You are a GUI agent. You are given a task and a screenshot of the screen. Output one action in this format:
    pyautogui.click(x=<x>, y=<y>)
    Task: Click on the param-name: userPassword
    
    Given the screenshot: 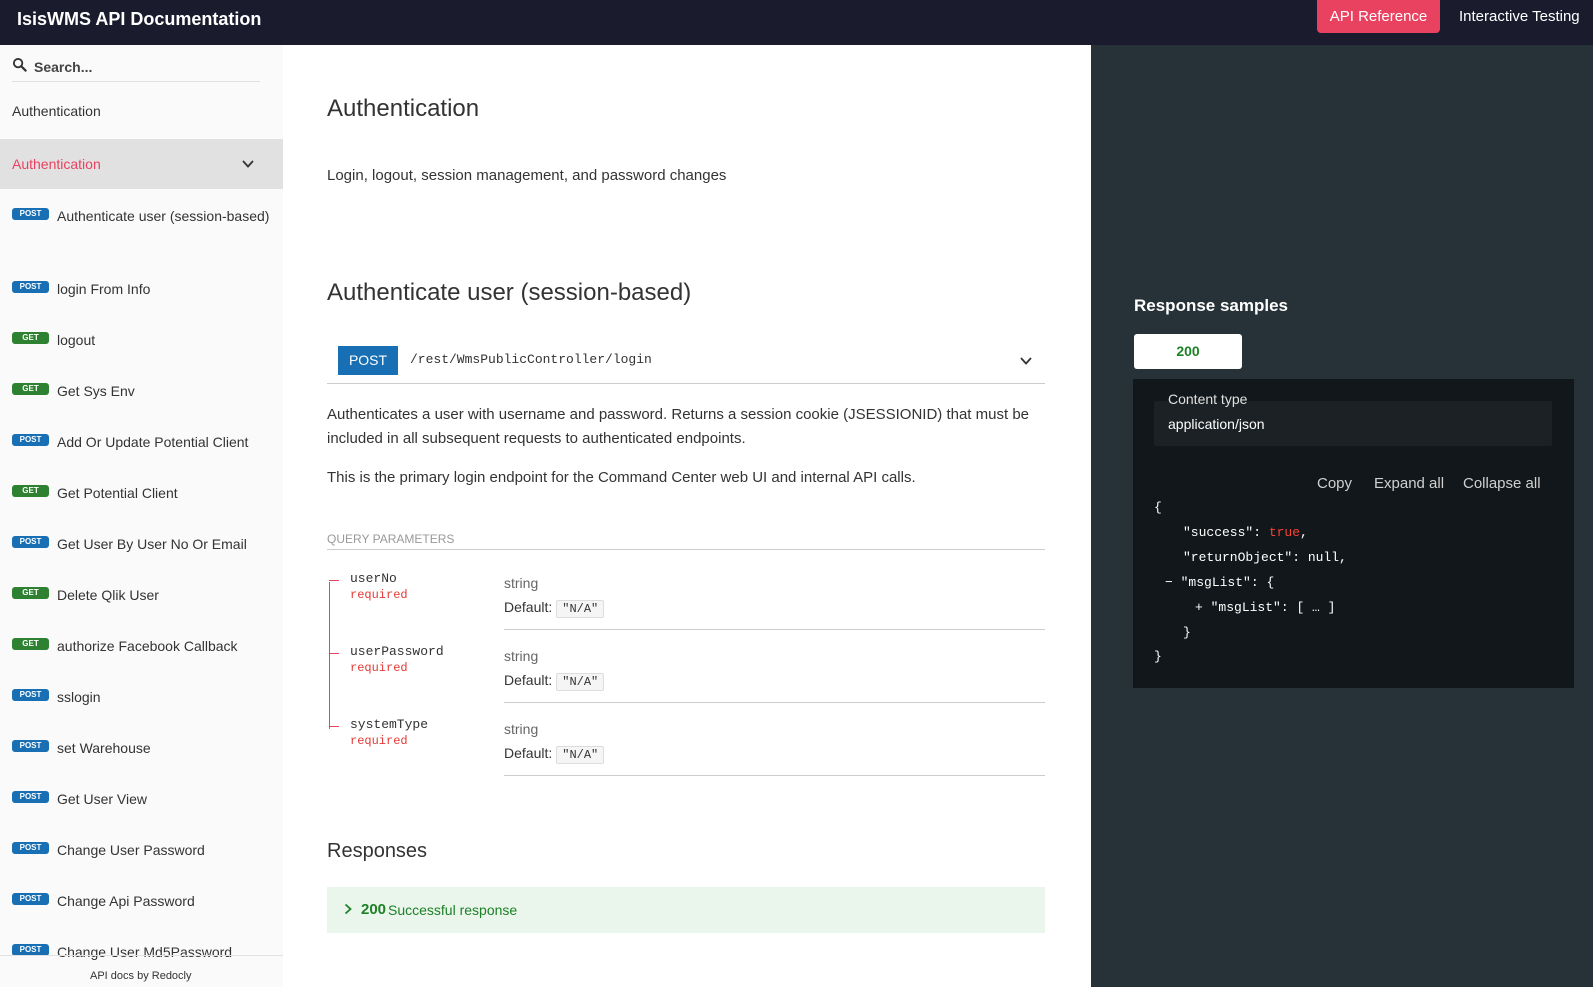 What is the action you would take?
    pyautogui.click(x=397, y=651)
    